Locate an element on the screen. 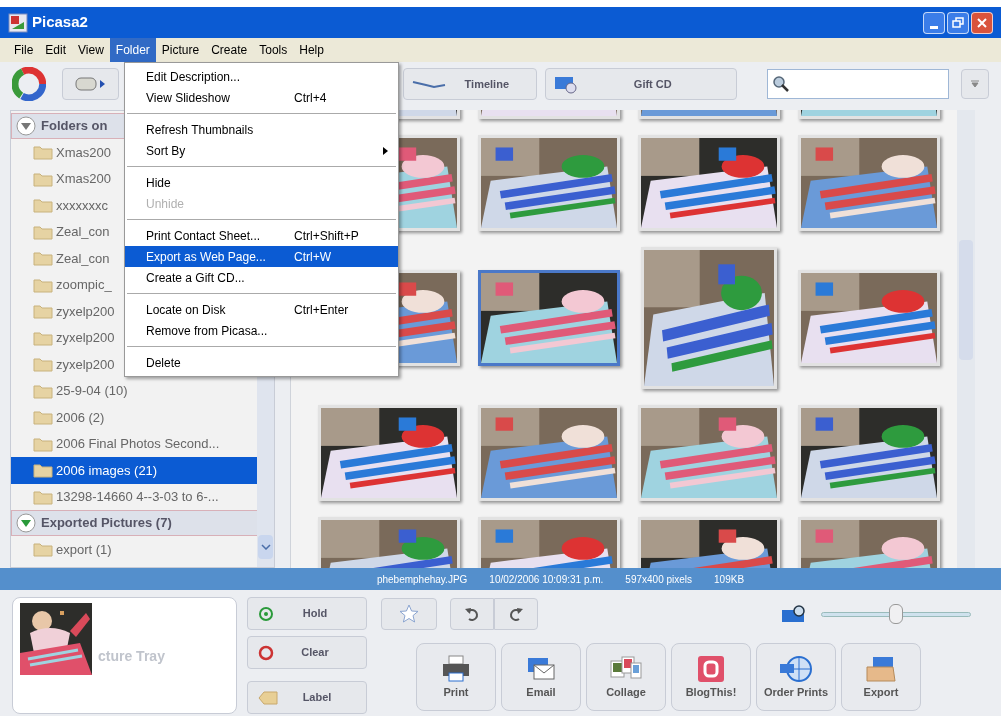 This screenshot has width=1001, height=720. status-text: 597x400 pixels is located at coordinates (659, 579).